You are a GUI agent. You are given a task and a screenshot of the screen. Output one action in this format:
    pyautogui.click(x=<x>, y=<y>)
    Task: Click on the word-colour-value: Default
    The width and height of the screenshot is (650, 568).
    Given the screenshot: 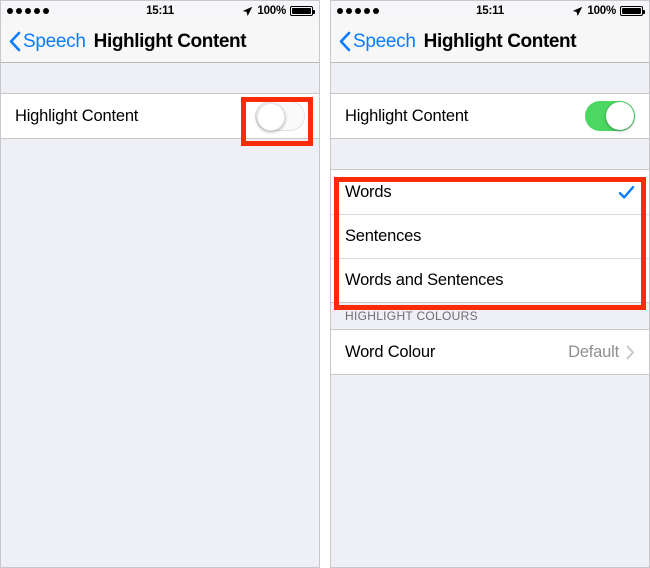 What is the action you would take?
    pyautogui.click(x=593, y=351)
    